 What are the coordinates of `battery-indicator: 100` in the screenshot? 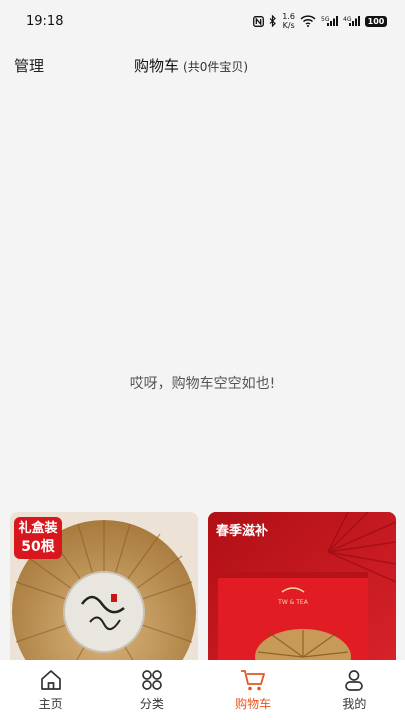 It's located at (376, 21).